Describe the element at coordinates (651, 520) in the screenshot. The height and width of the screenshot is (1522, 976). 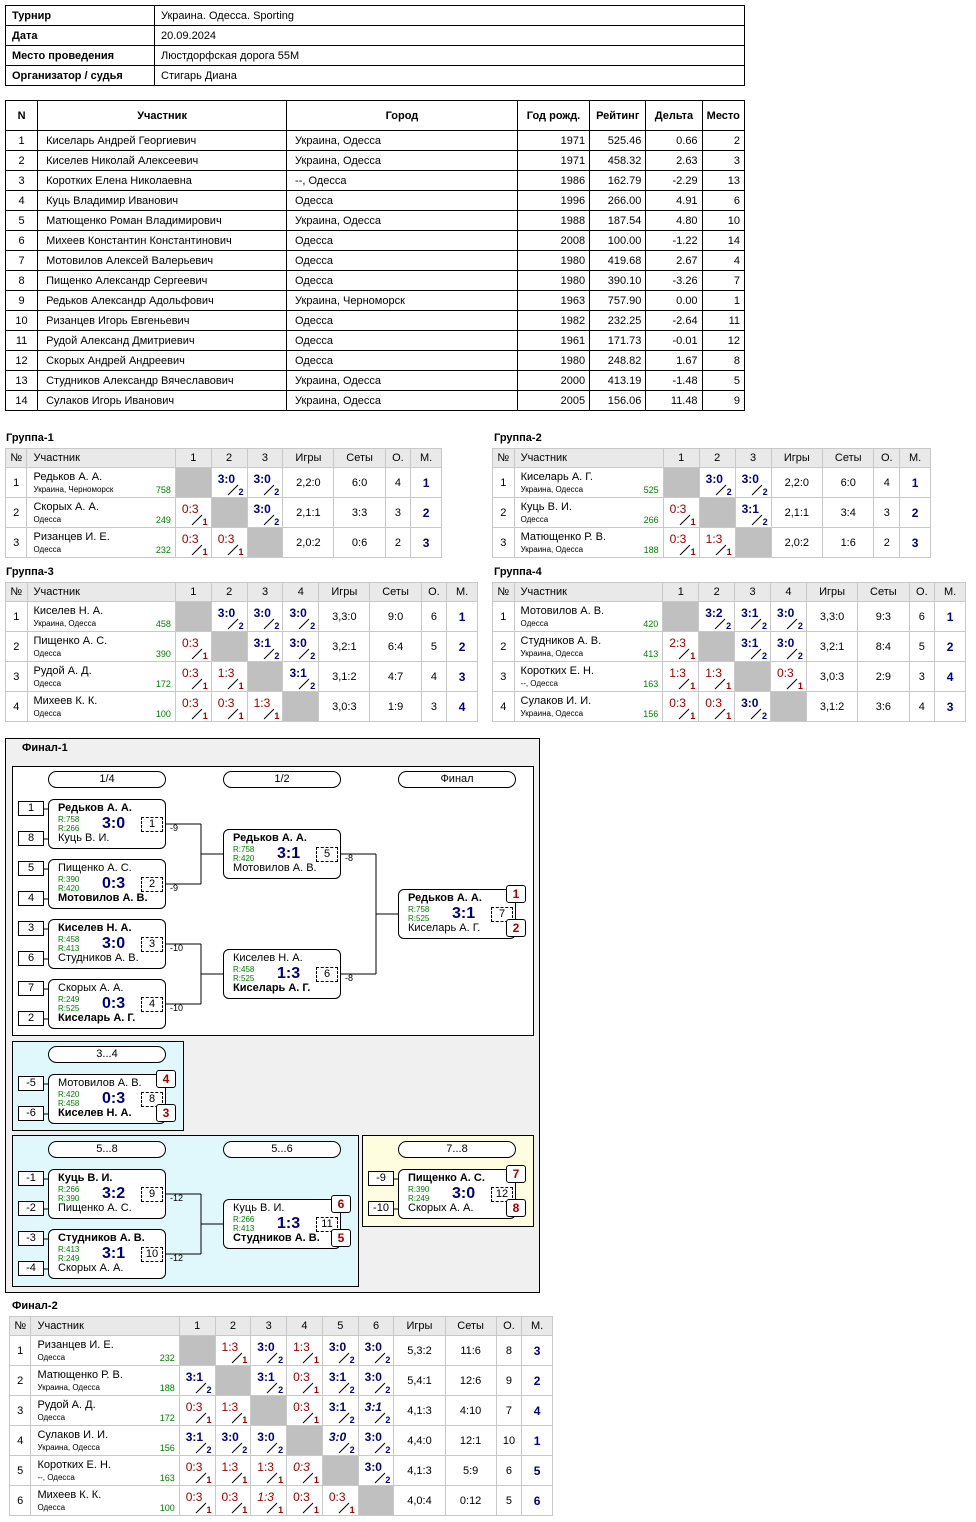
I see `player-rating: 266` at that location.